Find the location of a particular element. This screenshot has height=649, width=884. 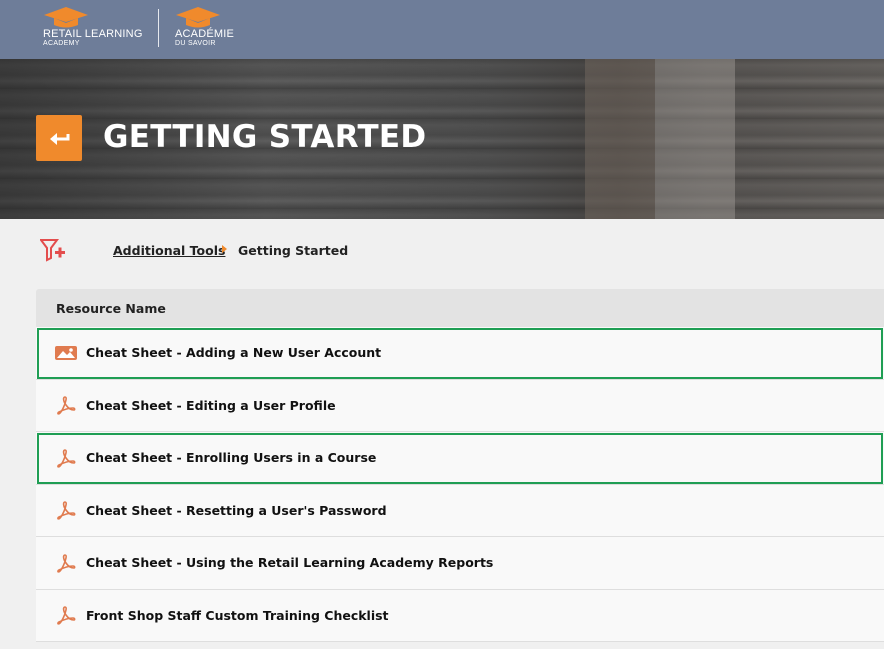

breadcrumb-current: Getting Started is located at coordinates (293, 250).